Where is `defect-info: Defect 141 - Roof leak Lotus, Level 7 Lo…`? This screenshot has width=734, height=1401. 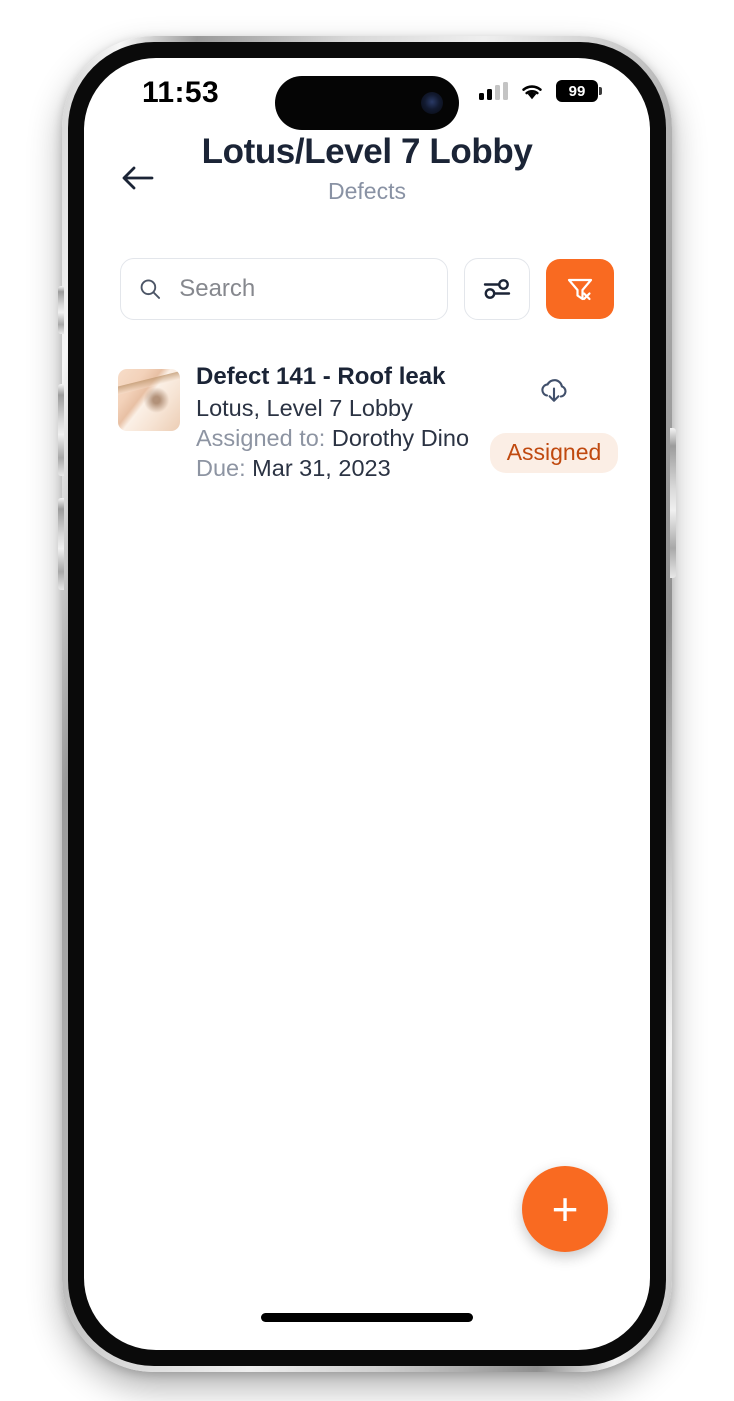 defect-info: Defect 141 - Roof leak Lotus, Level 7 Lo… is located at coordinates (337, 422).